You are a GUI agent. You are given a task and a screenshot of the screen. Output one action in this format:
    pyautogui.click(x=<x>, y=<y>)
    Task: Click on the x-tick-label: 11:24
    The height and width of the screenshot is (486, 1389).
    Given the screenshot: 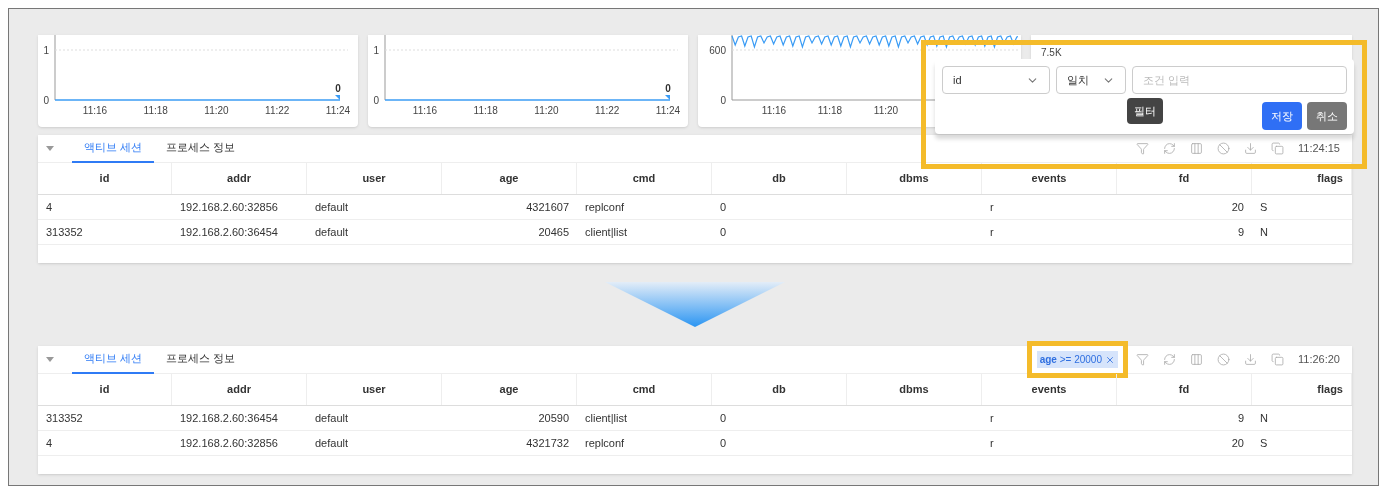 What is the action you would take?
    pyautogui.click(x=338, y=110)
    